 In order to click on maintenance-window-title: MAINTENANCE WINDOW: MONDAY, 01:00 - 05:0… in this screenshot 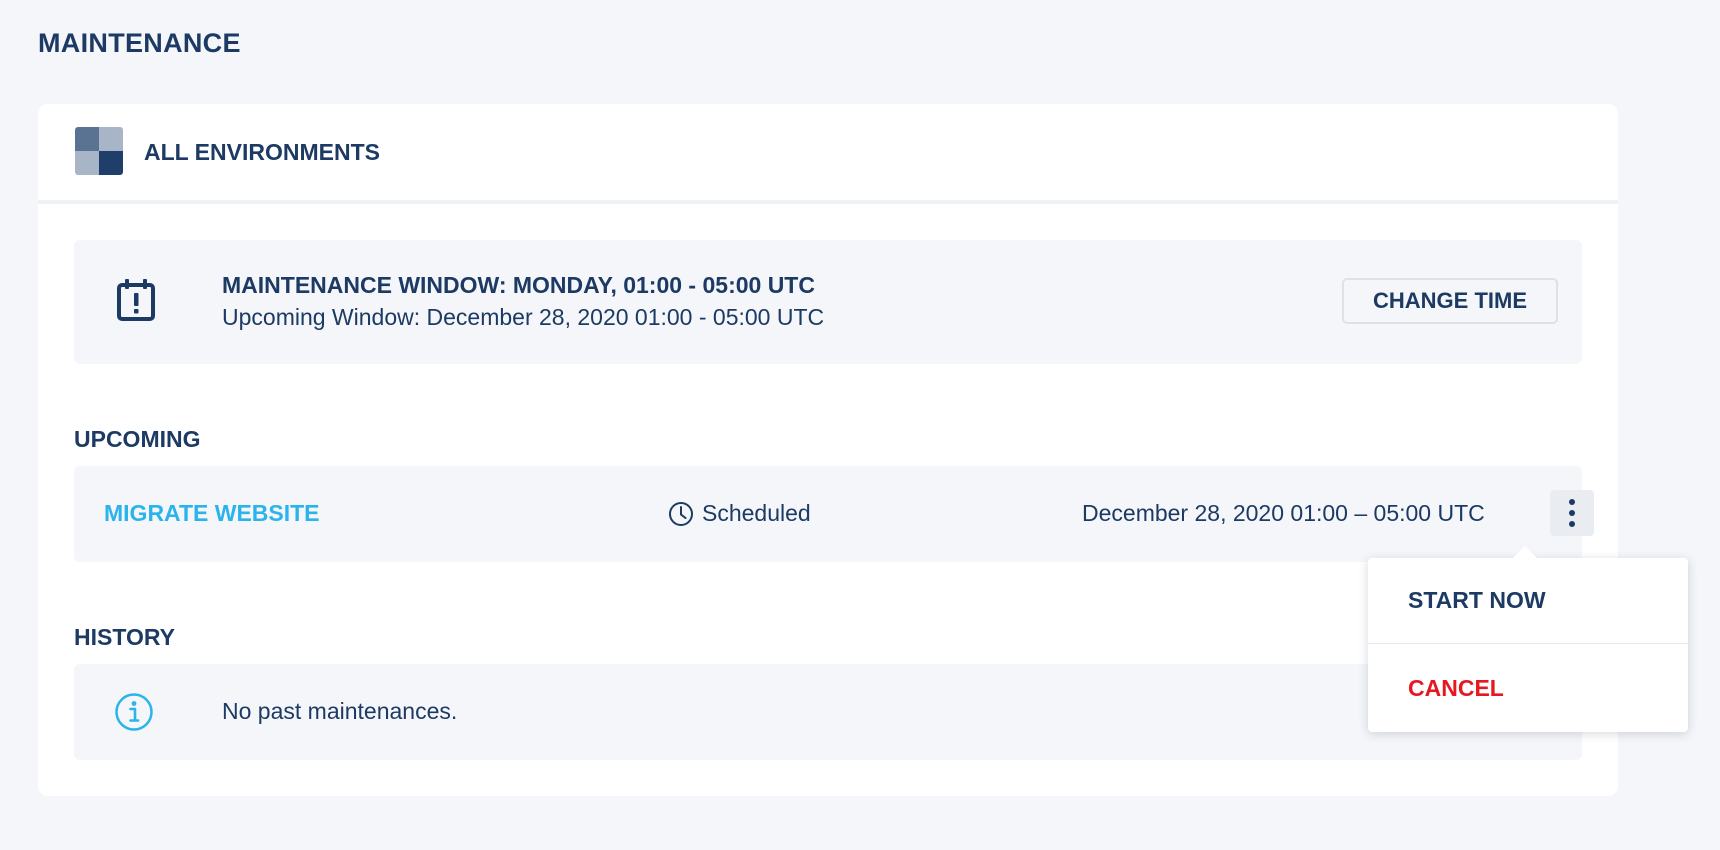, I will do `click(518, 285)`.